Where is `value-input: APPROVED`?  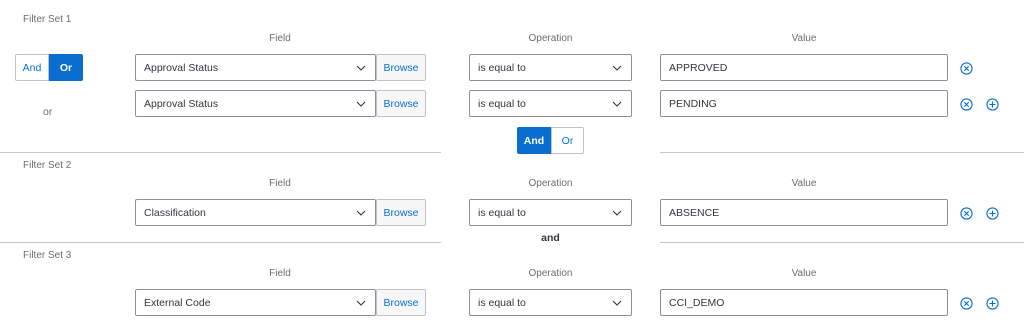
value-input: APPROVED is located at coordinates (804, 67).